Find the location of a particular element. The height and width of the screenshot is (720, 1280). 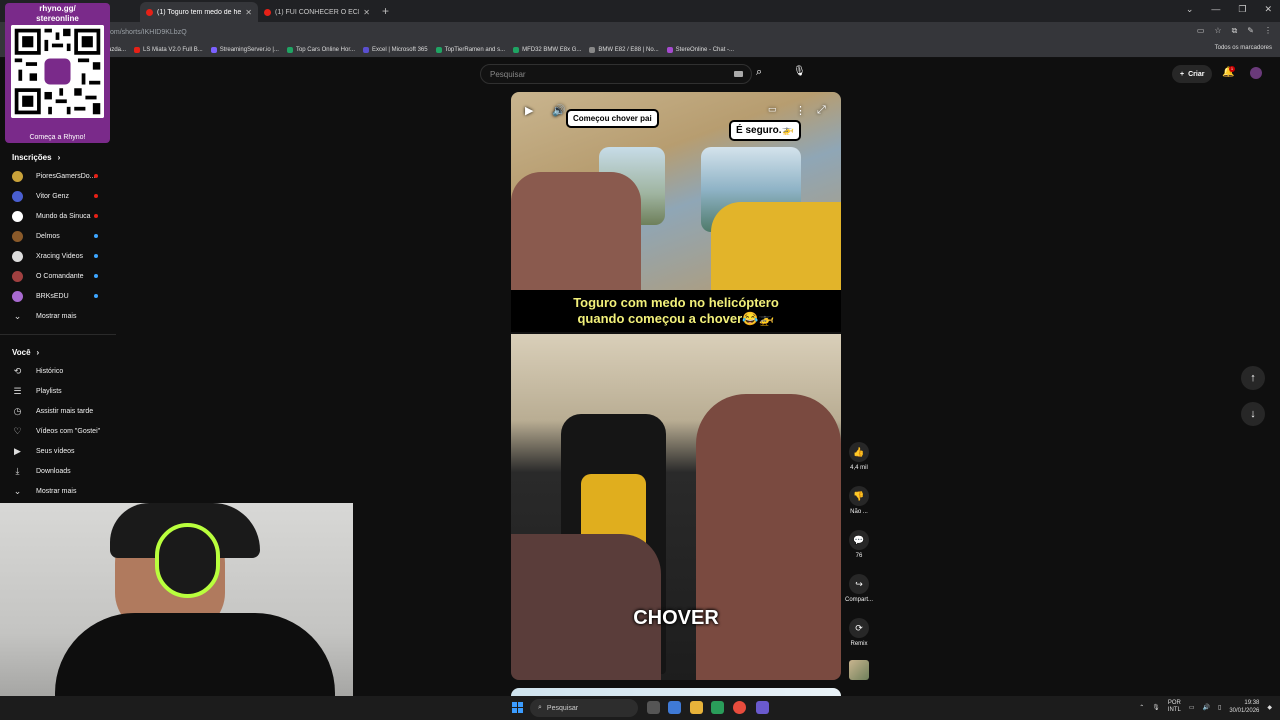

tray-chevron-icon: ⌃ is located at coordinates (1141, 707).